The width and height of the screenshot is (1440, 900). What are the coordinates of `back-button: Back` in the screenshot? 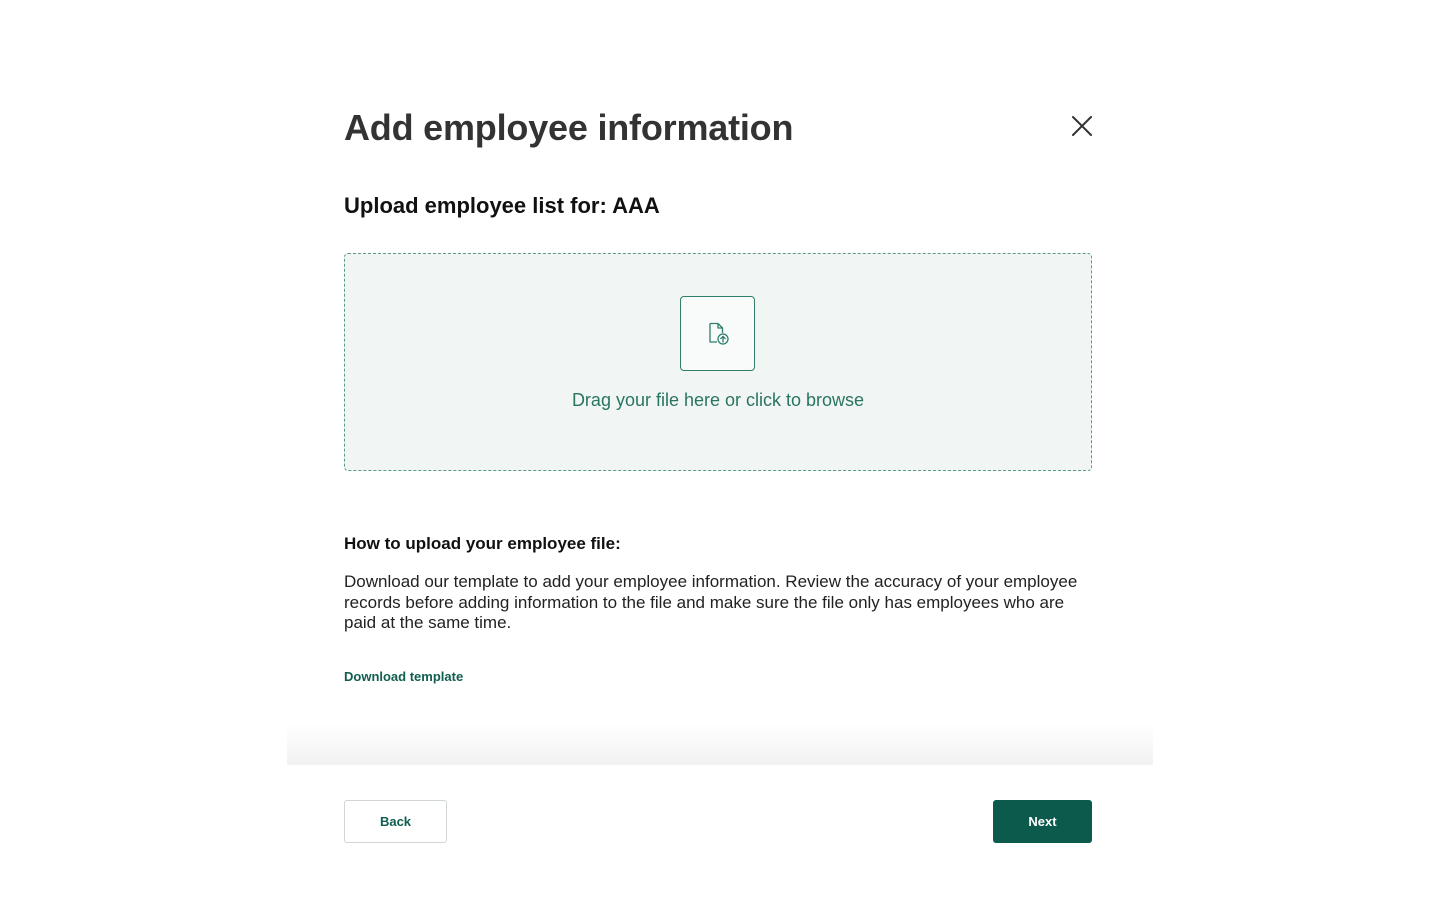 It's located at (395, 821).